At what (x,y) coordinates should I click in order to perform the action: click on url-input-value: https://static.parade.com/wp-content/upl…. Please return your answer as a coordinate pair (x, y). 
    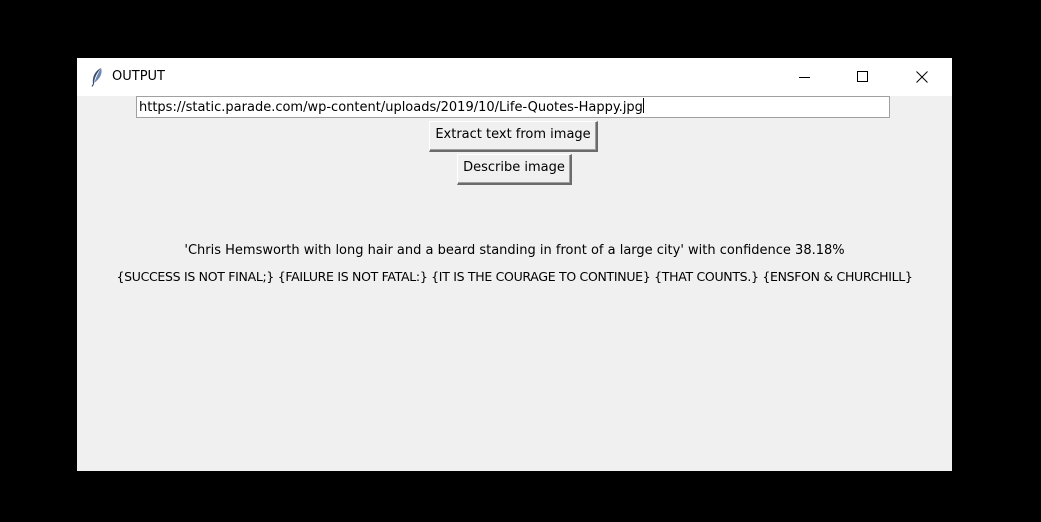
    Looking at the image, I should click on (391, 107).